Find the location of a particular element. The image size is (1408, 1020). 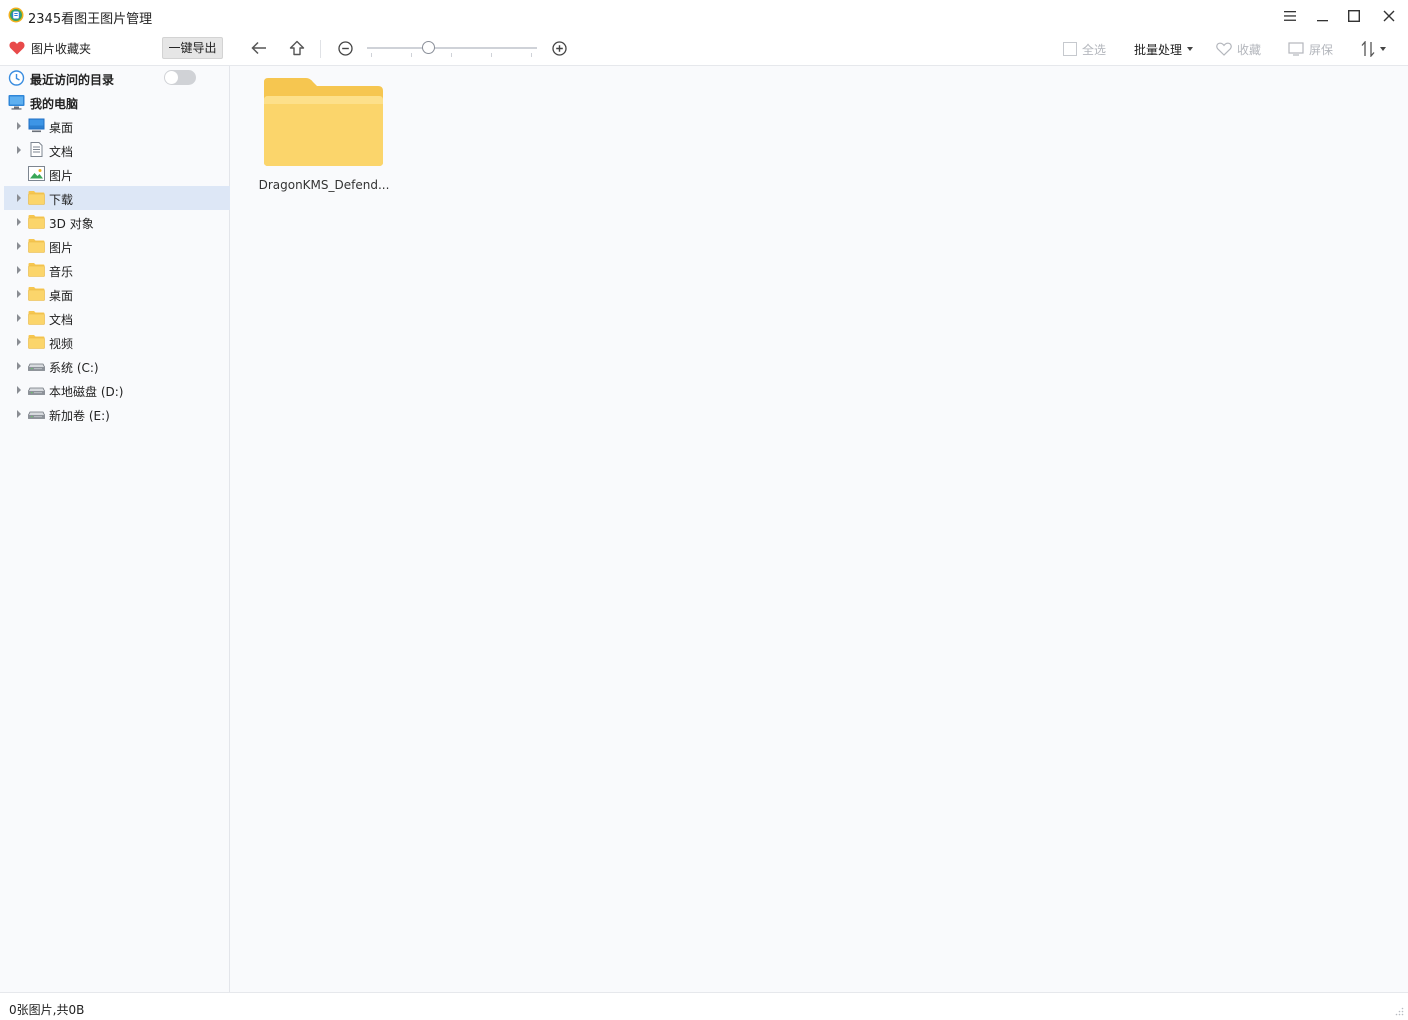

export-button: 一键导出 is located at coordinates (192, 48).